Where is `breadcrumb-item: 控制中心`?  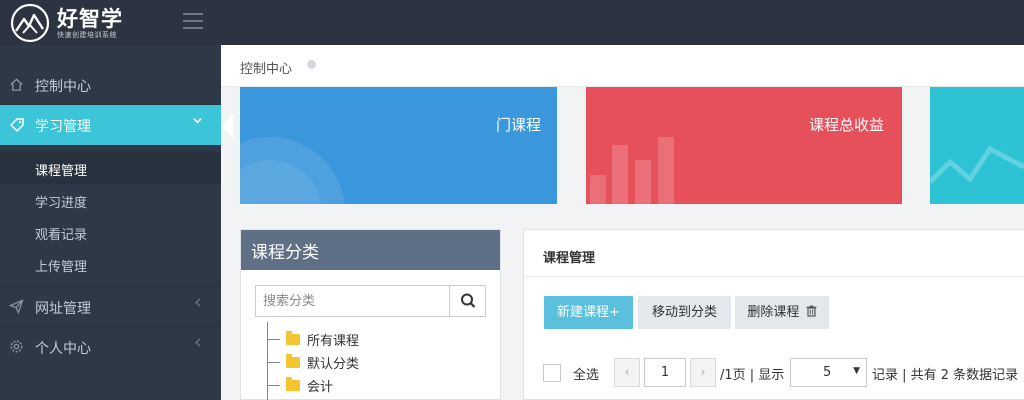
breadcrumb-item: 控制中心 is located at coordinates (266, 67).